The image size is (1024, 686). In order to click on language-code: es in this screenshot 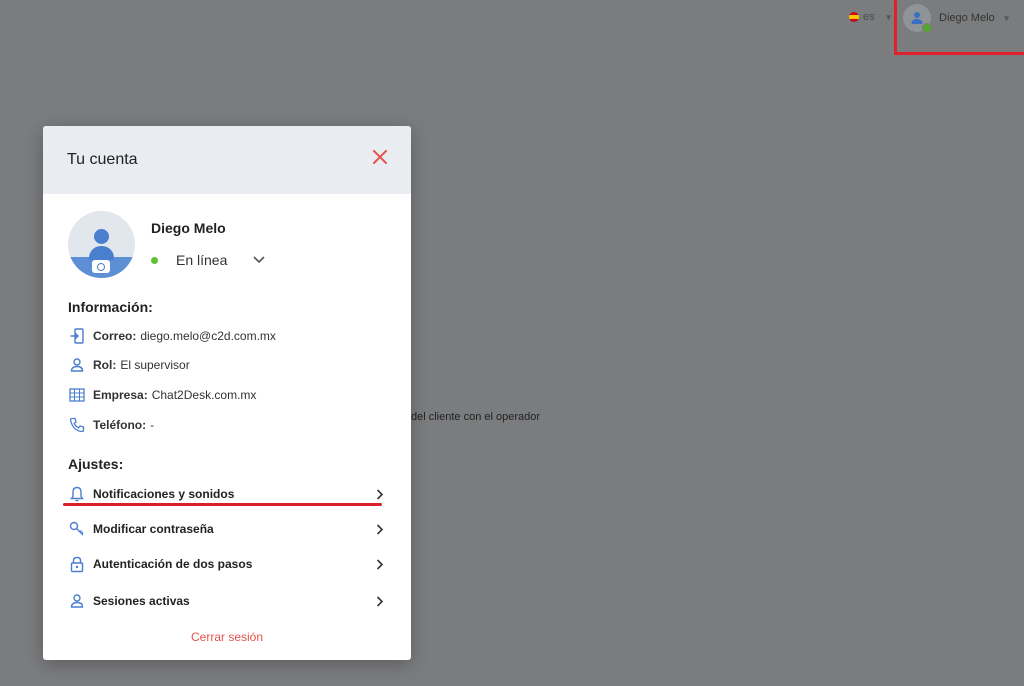, I will do `click(869, 17)`.